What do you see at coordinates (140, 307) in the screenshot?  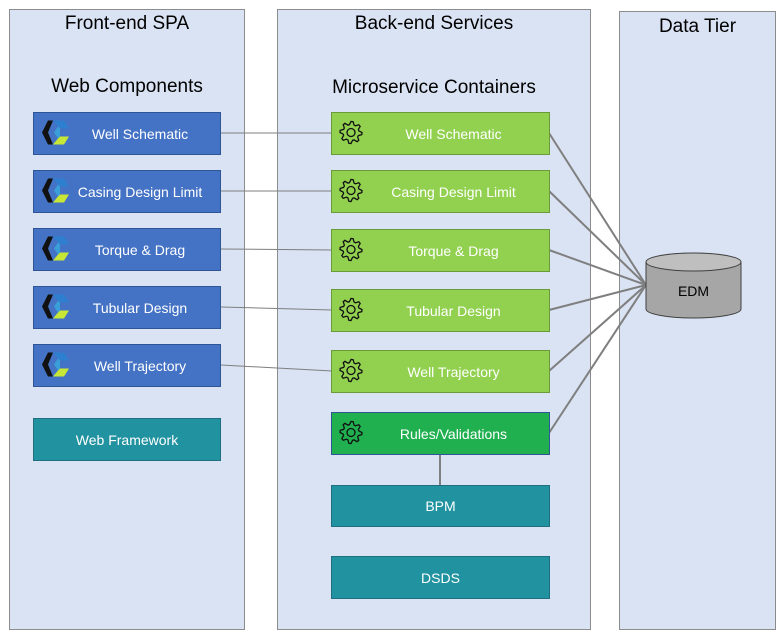 I see `web-component-label: Tubular Design` at bounding box center [140, 307].